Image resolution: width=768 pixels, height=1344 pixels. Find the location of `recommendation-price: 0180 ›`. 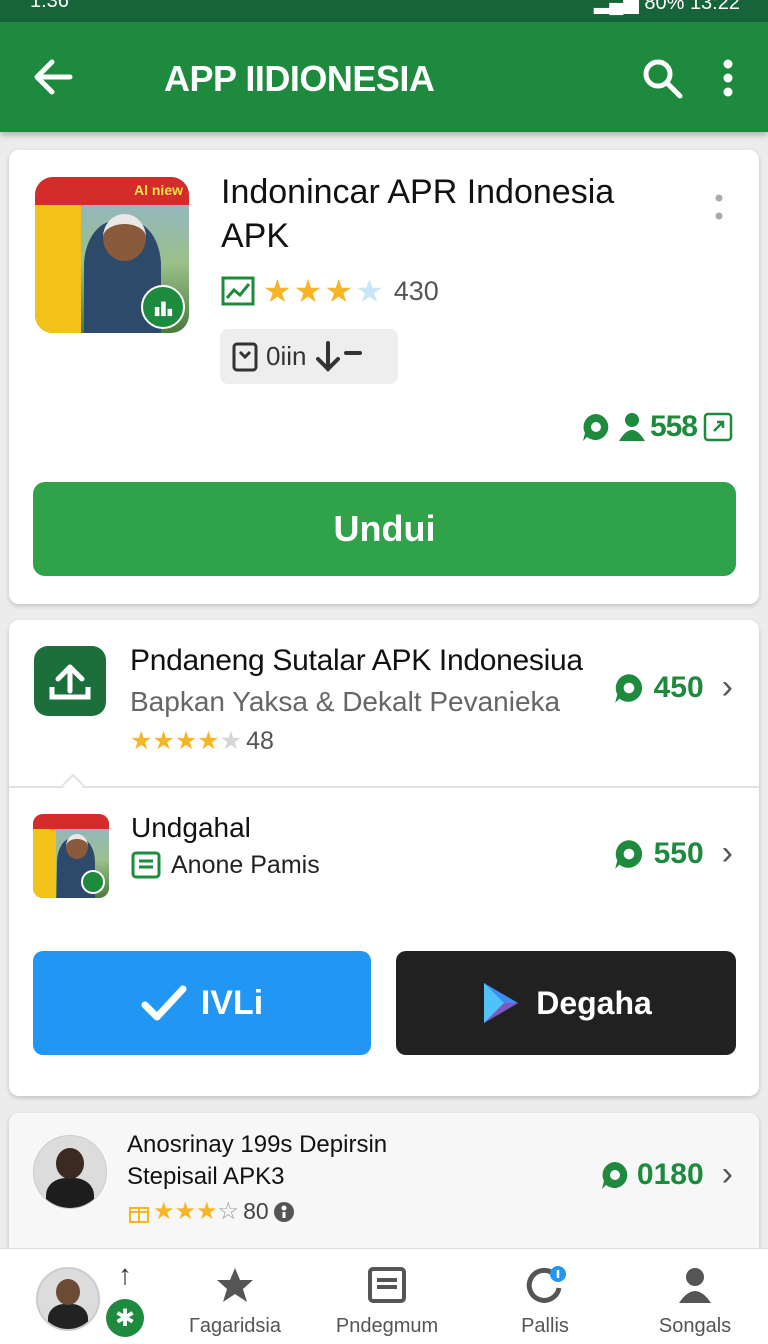

recommendation-price: 0180 › is located at coordinates (666, 1174).